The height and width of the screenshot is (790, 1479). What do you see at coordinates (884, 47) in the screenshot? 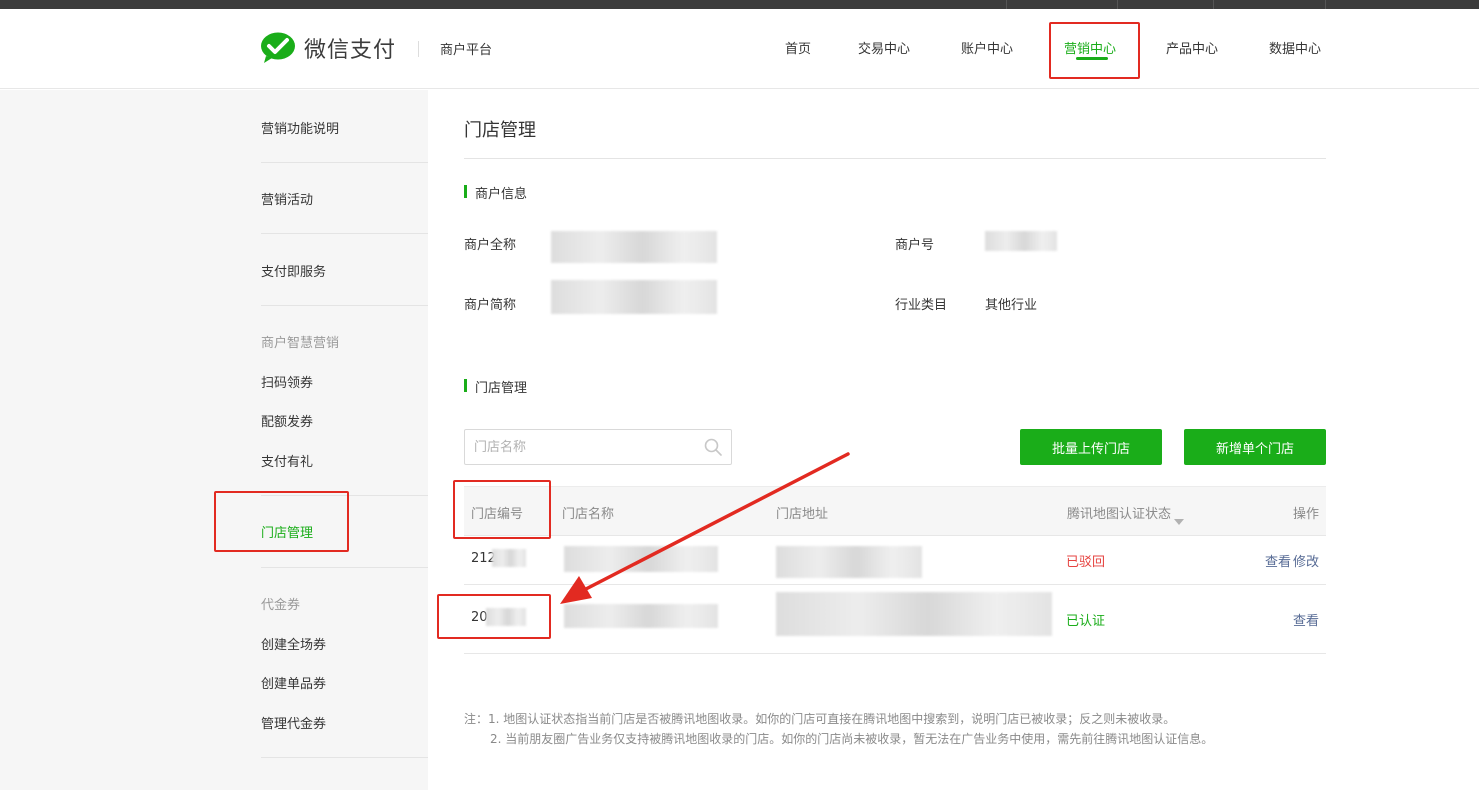
I see `nav-trade-center: 交易中心` at bounding box center [884, 47].